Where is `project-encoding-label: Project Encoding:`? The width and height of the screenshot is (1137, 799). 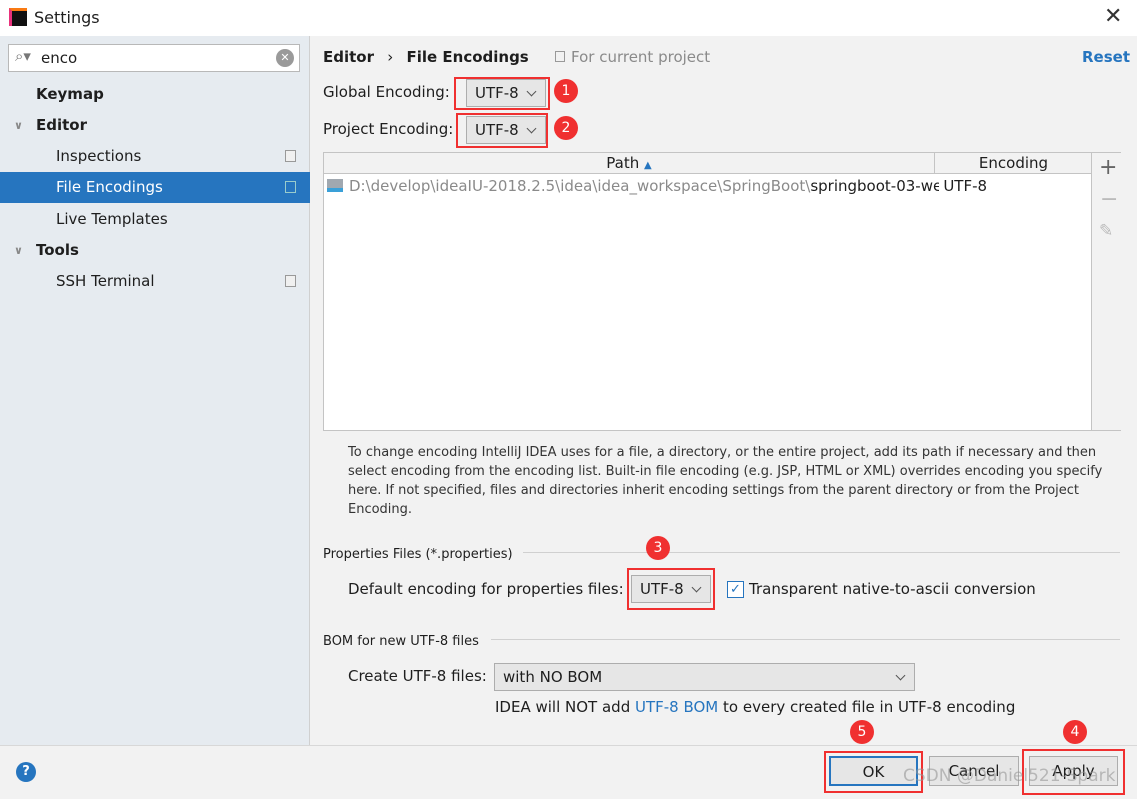
project-encoding-label: Project Encoding: is located at coordinates (388, 129).